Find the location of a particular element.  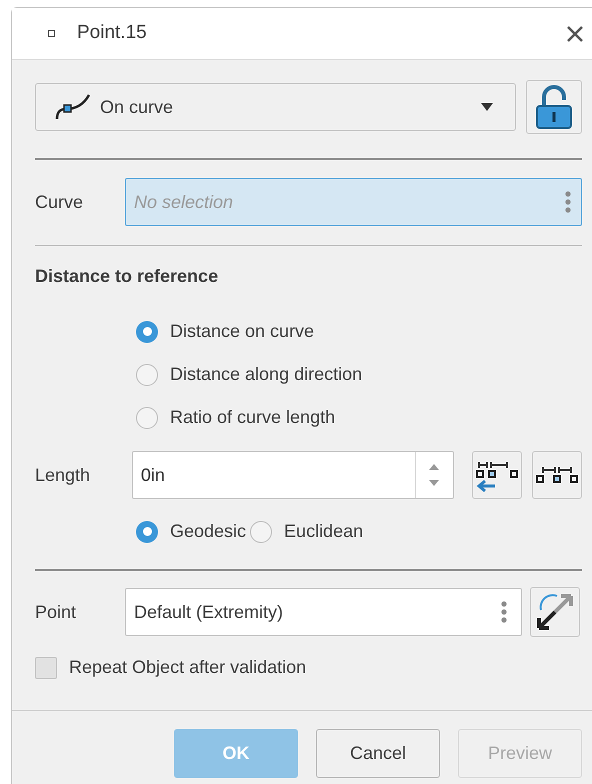

point-field: Default (Extremity) is located at coordinates (323, 612).